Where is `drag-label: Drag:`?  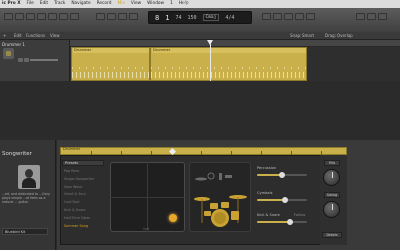 drag-label: Drag: is located at coordinates (331, 35).